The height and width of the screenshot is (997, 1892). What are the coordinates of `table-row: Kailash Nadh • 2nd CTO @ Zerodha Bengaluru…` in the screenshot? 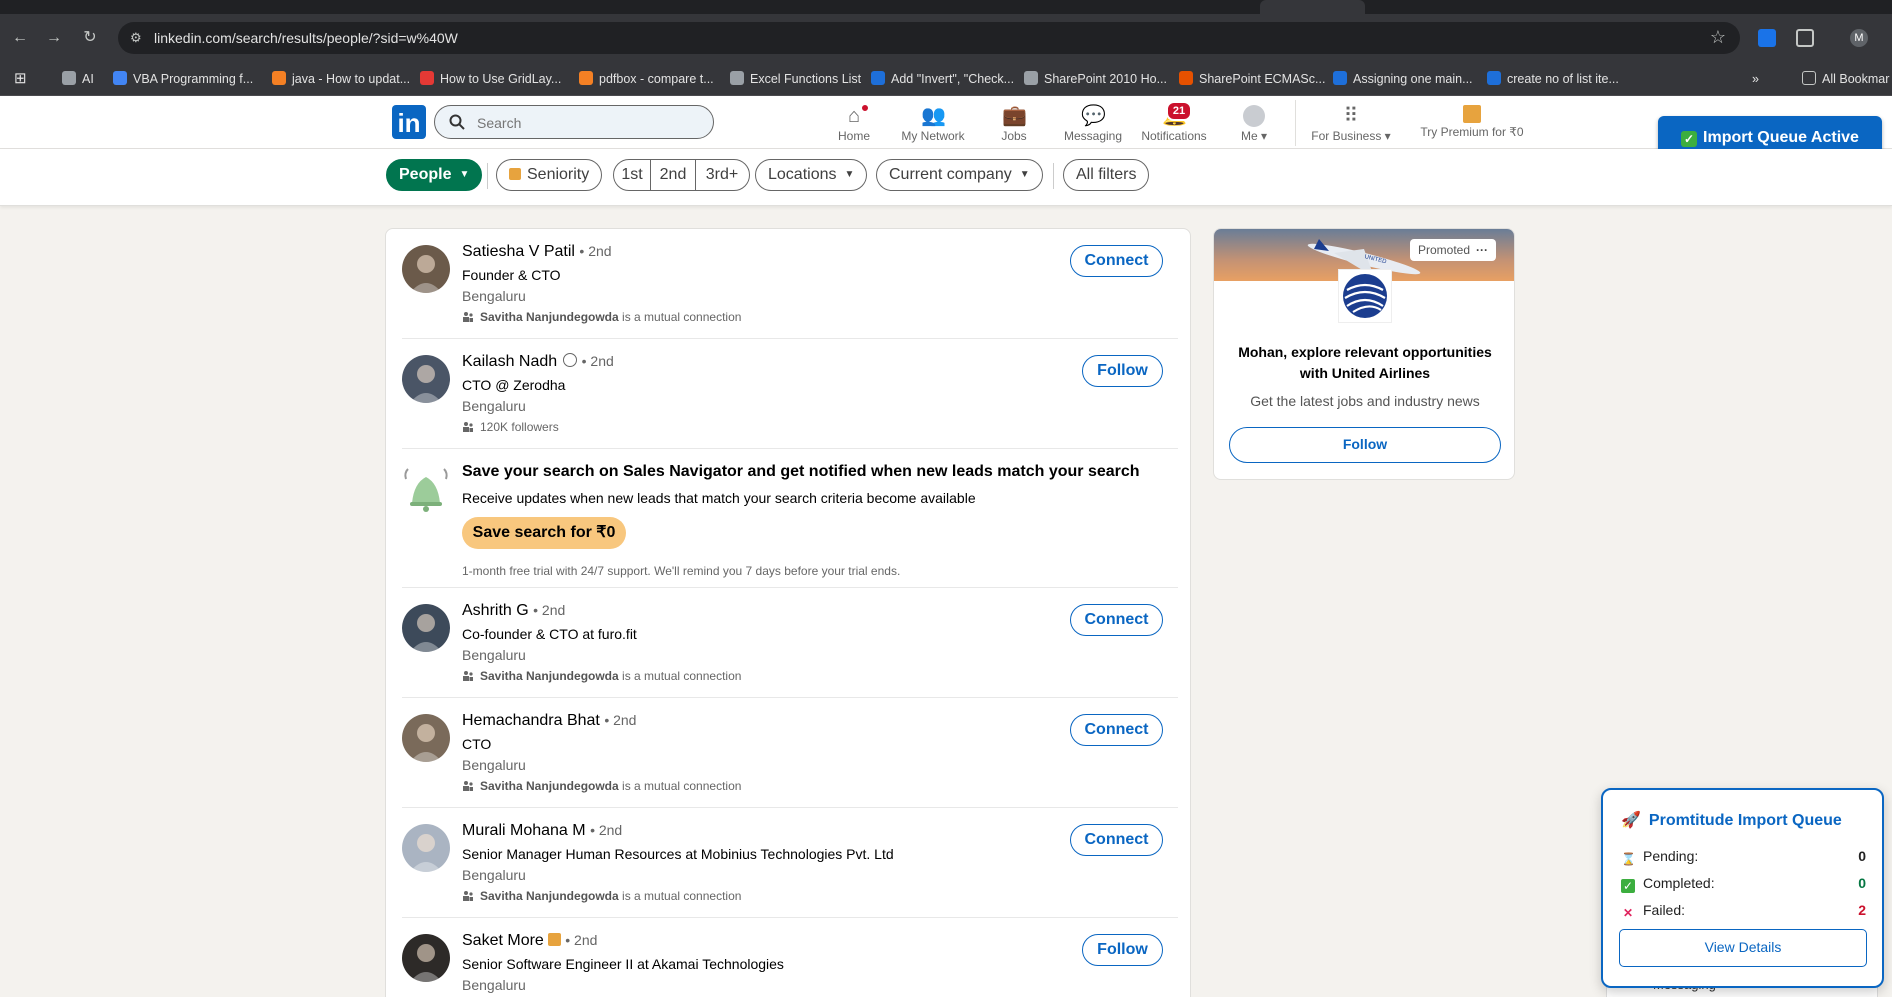 It's located at (788, 394).